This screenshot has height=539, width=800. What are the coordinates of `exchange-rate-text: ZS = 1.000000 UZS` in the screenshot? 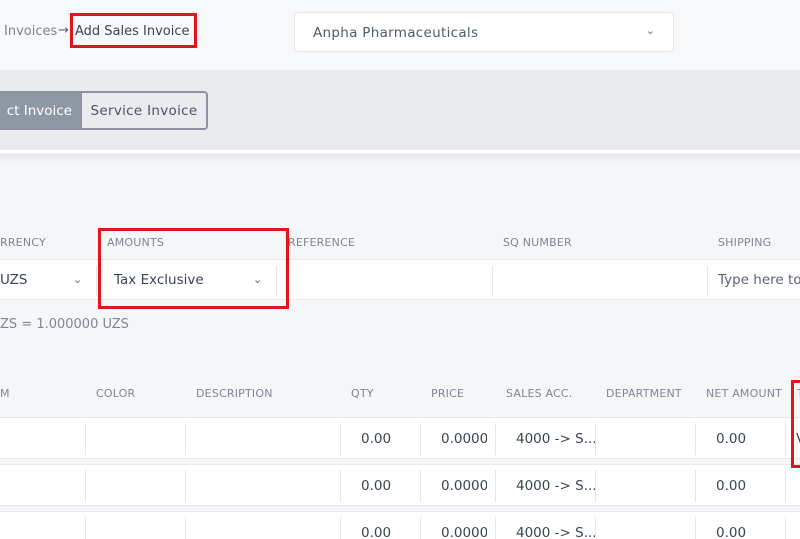 It's located at (64, 324).